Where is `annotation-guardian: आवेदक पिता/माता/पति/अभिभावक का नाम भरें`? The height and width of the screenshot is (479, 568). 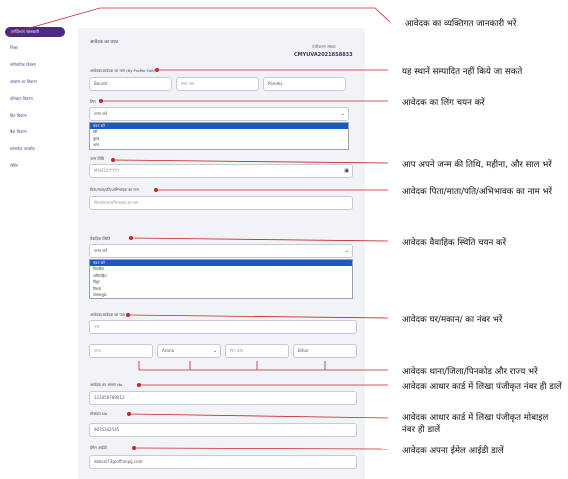 annotation-guardian: आवेदक पिता/माता/पति/अभिभावक का नाम भरें is located at coordinates (477, 192).